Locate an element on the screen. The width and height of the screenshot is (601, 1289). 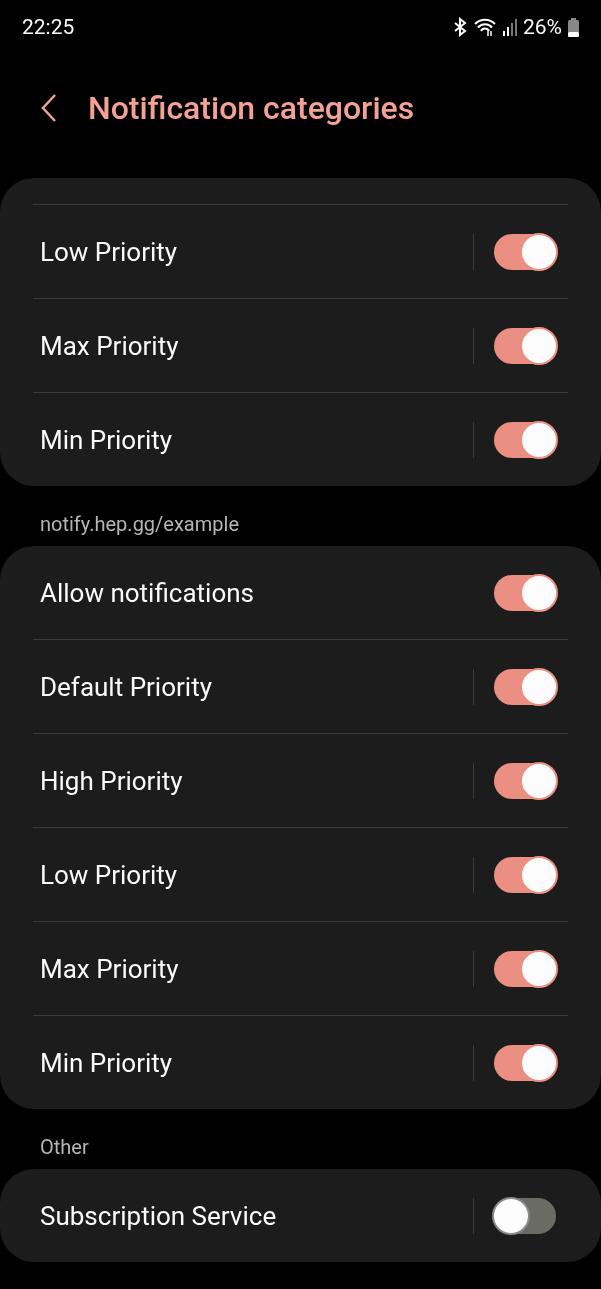
setting-label: Allow notifications is located at coordinates (263, 592).